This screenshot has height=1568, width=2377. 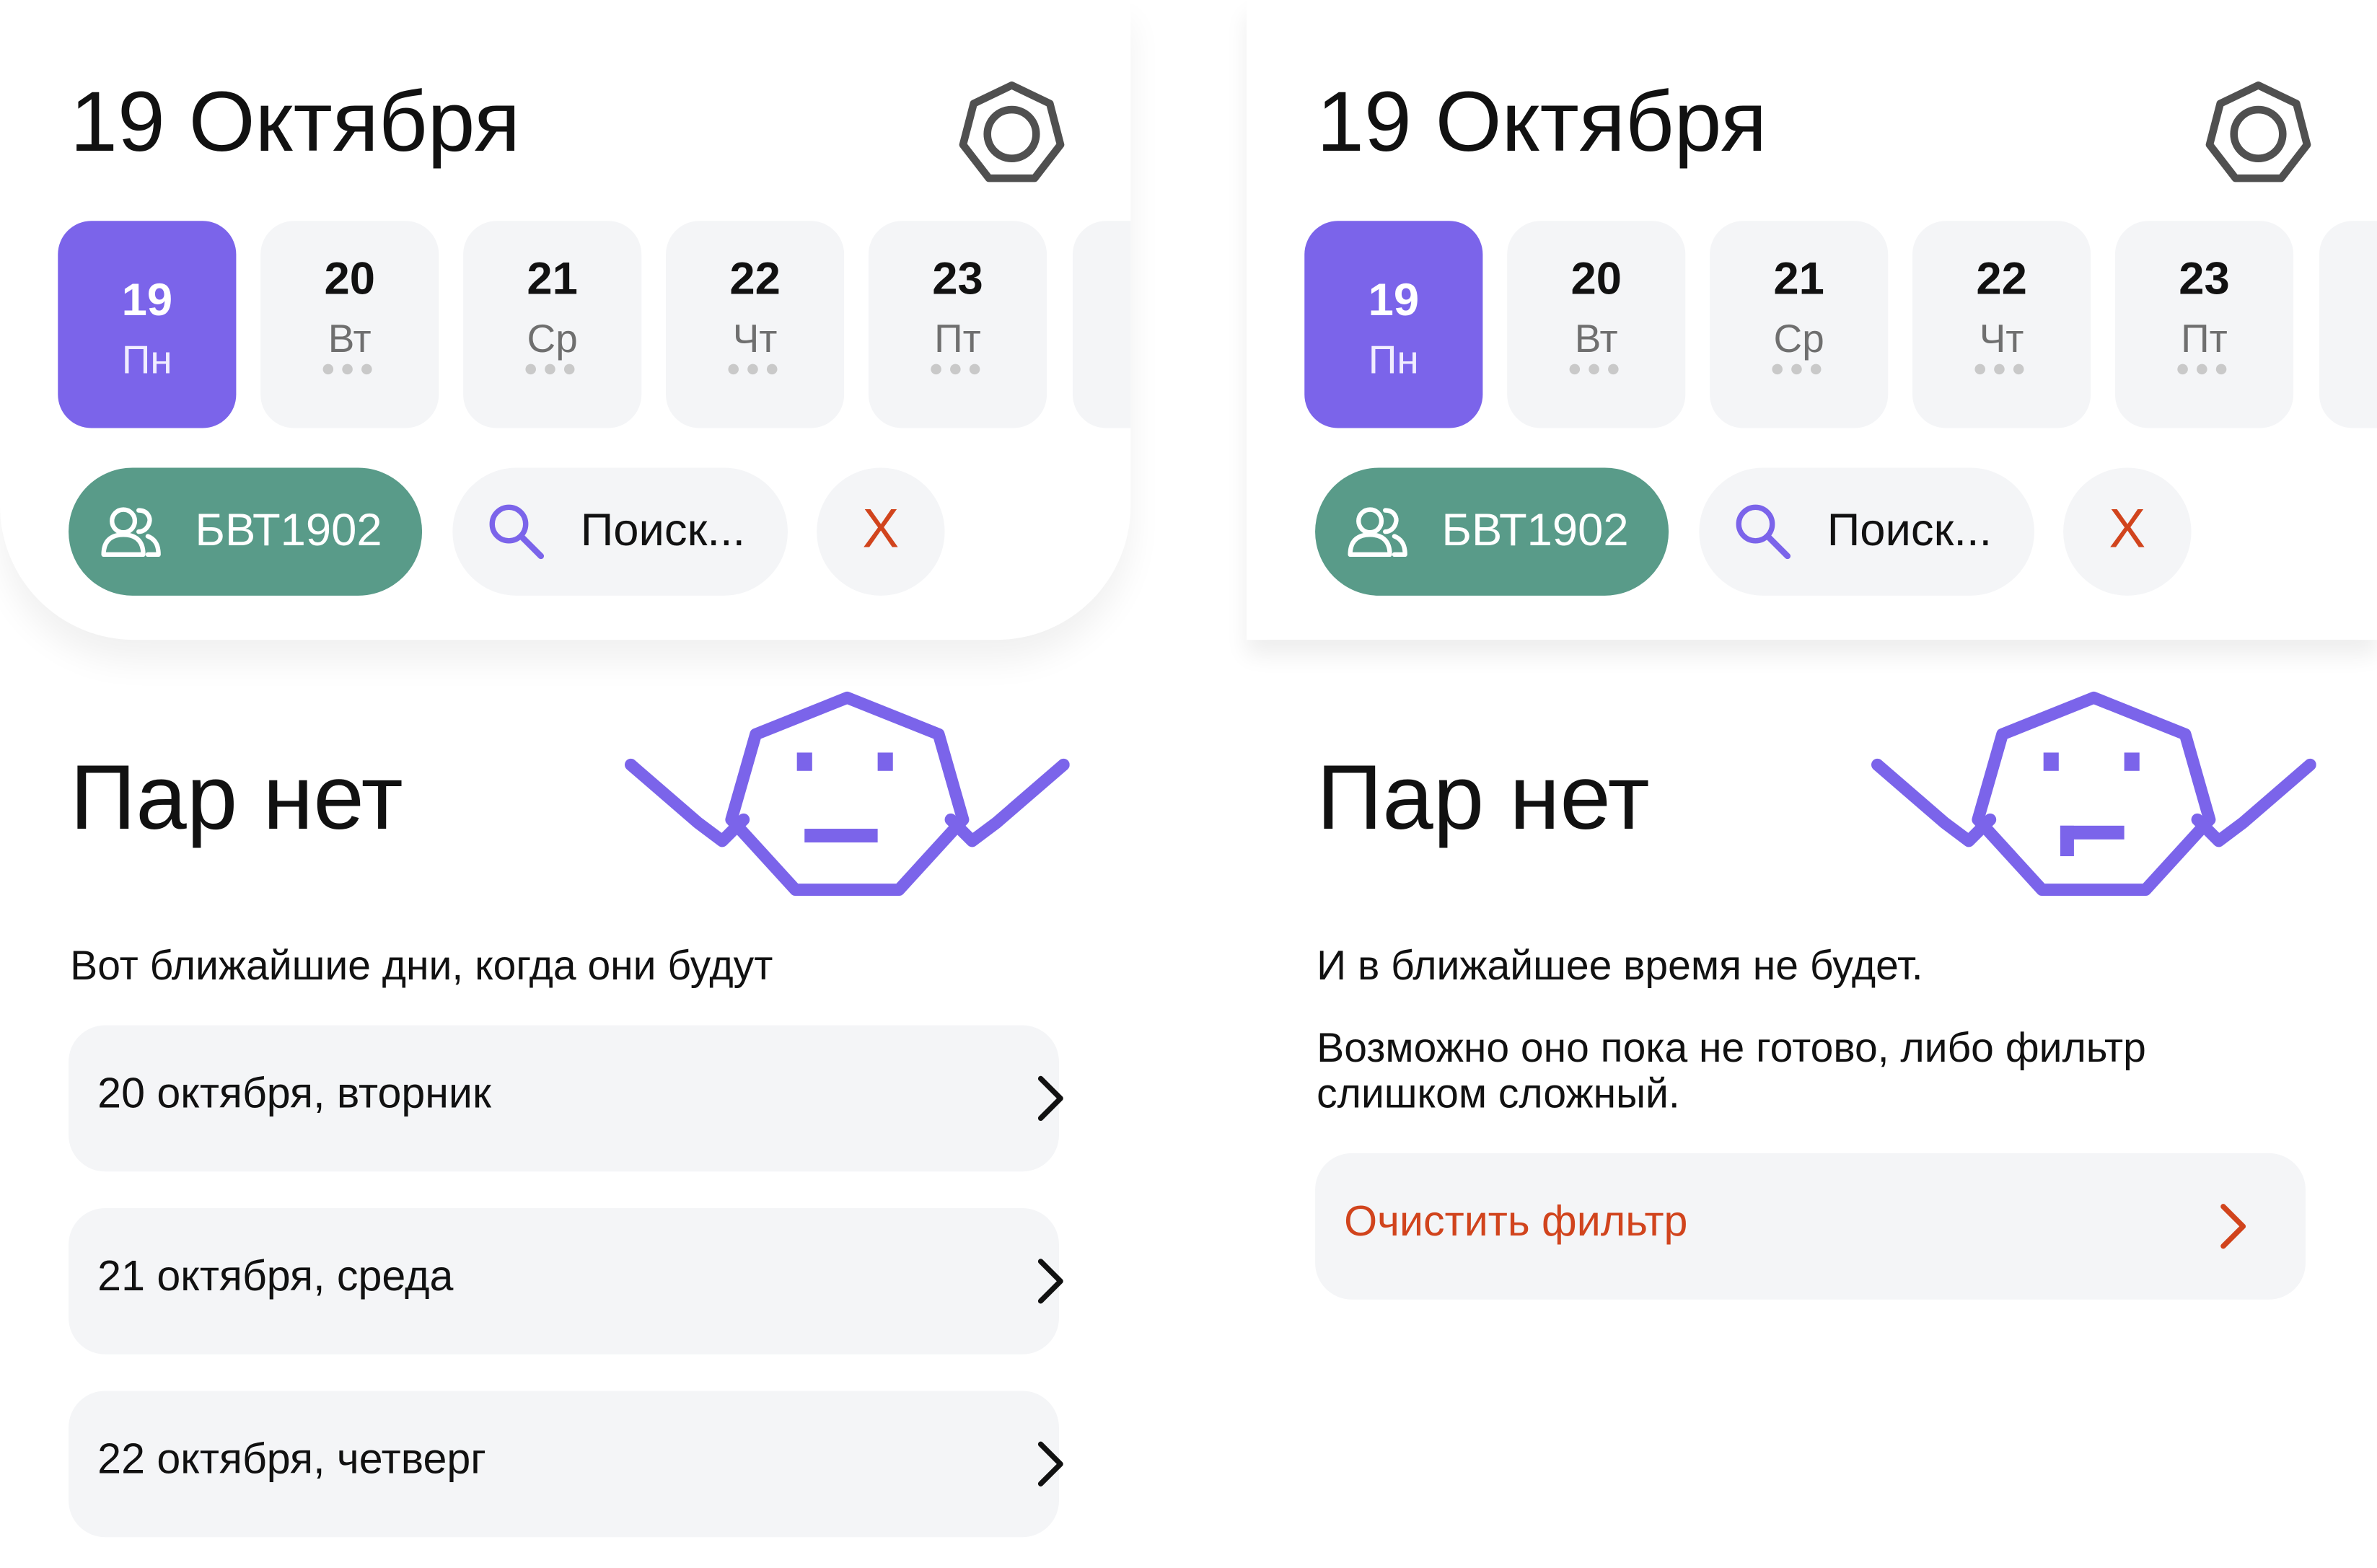 What do you see at coordinates (566, 1098) in the screenshot?
I see `upcoming-day-card: 20 октября, вторник` at bounding box center [566, 1098].